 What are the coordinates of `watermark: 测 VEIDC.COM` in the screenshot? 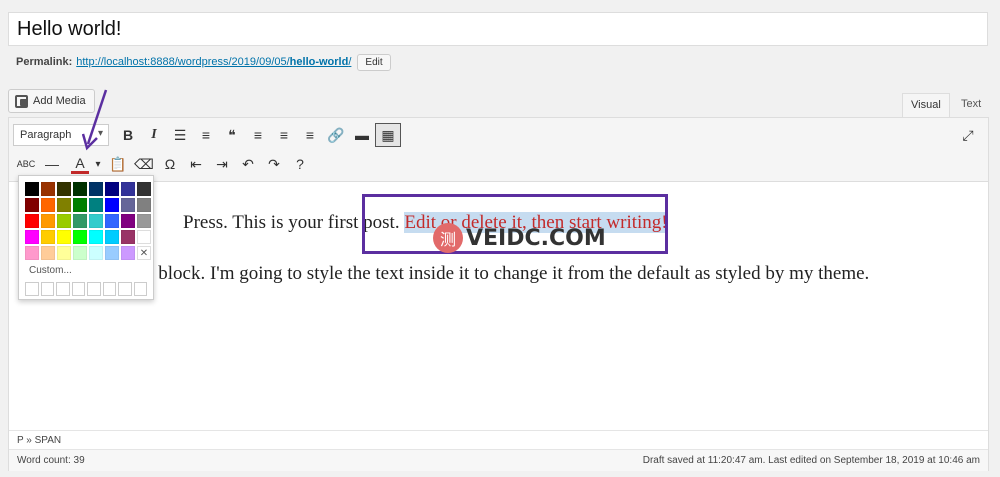 It's located at (519, 238).